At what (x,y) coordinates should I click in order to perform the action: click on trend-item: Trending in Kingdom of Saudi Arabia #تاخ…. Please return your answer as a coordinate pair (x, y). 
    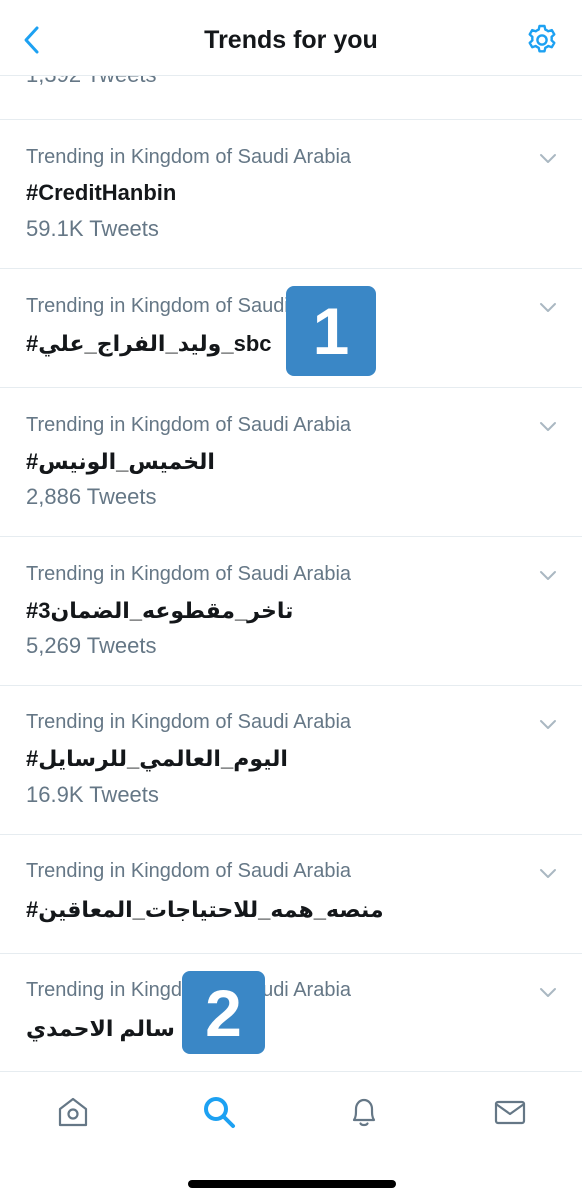
    Looking at the image, I should click on (291, 611).